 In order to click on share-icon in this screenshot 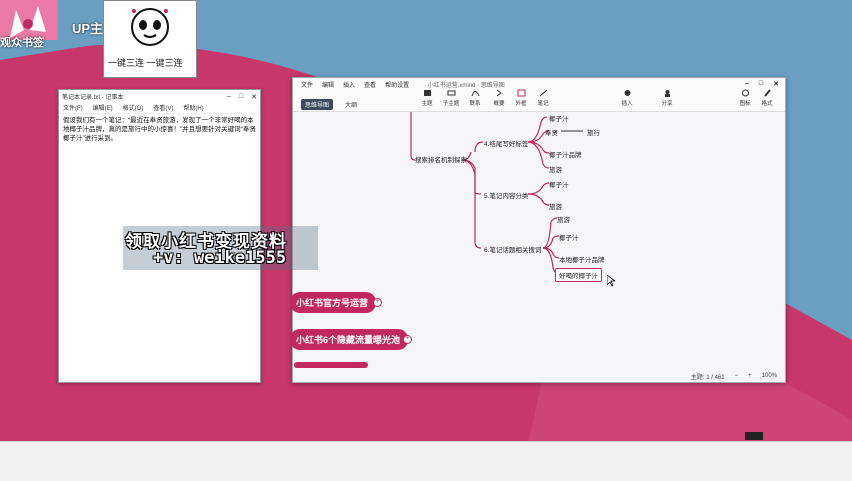, I will do `click(667, 93)`.